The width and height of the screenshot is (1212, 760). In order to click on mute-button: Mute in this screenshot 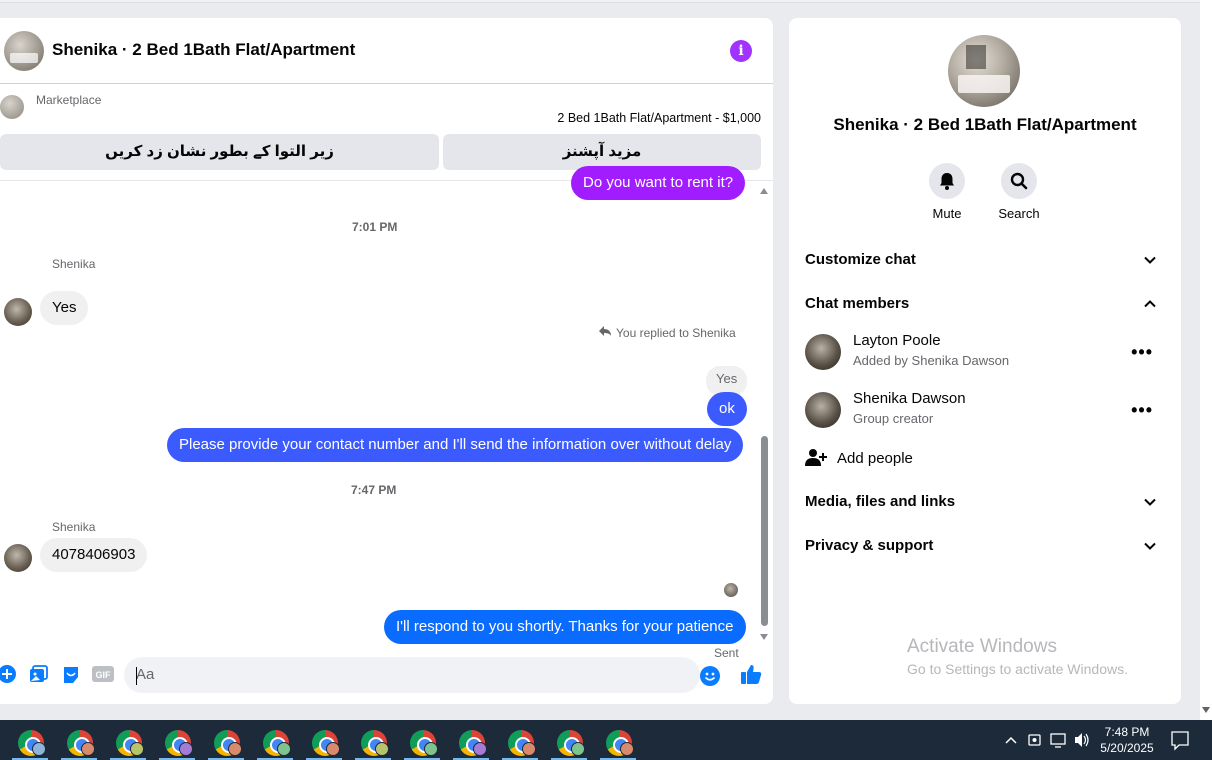, I will do `click(947, 192)`.